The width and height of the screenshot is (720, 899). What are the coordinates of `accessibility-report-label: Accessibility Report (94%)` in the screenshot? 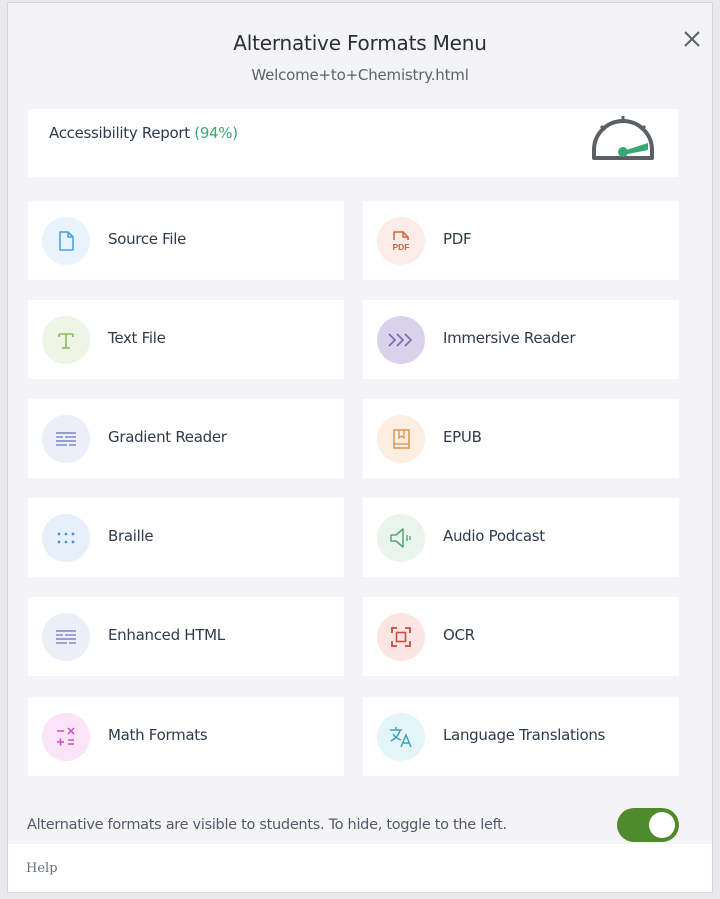 It's located at (143, 133).